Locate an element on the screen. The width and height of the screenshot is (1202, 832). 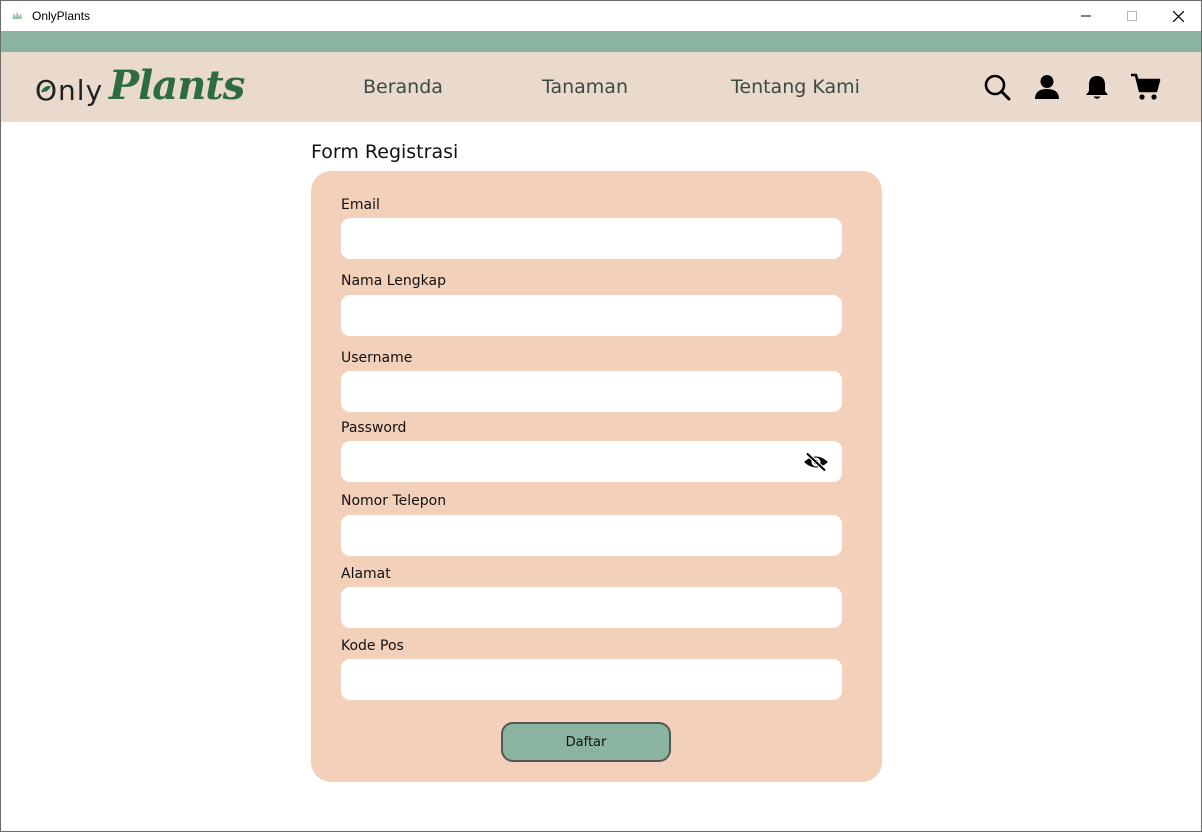
maximize-button is located at coordinates (1132, 16).